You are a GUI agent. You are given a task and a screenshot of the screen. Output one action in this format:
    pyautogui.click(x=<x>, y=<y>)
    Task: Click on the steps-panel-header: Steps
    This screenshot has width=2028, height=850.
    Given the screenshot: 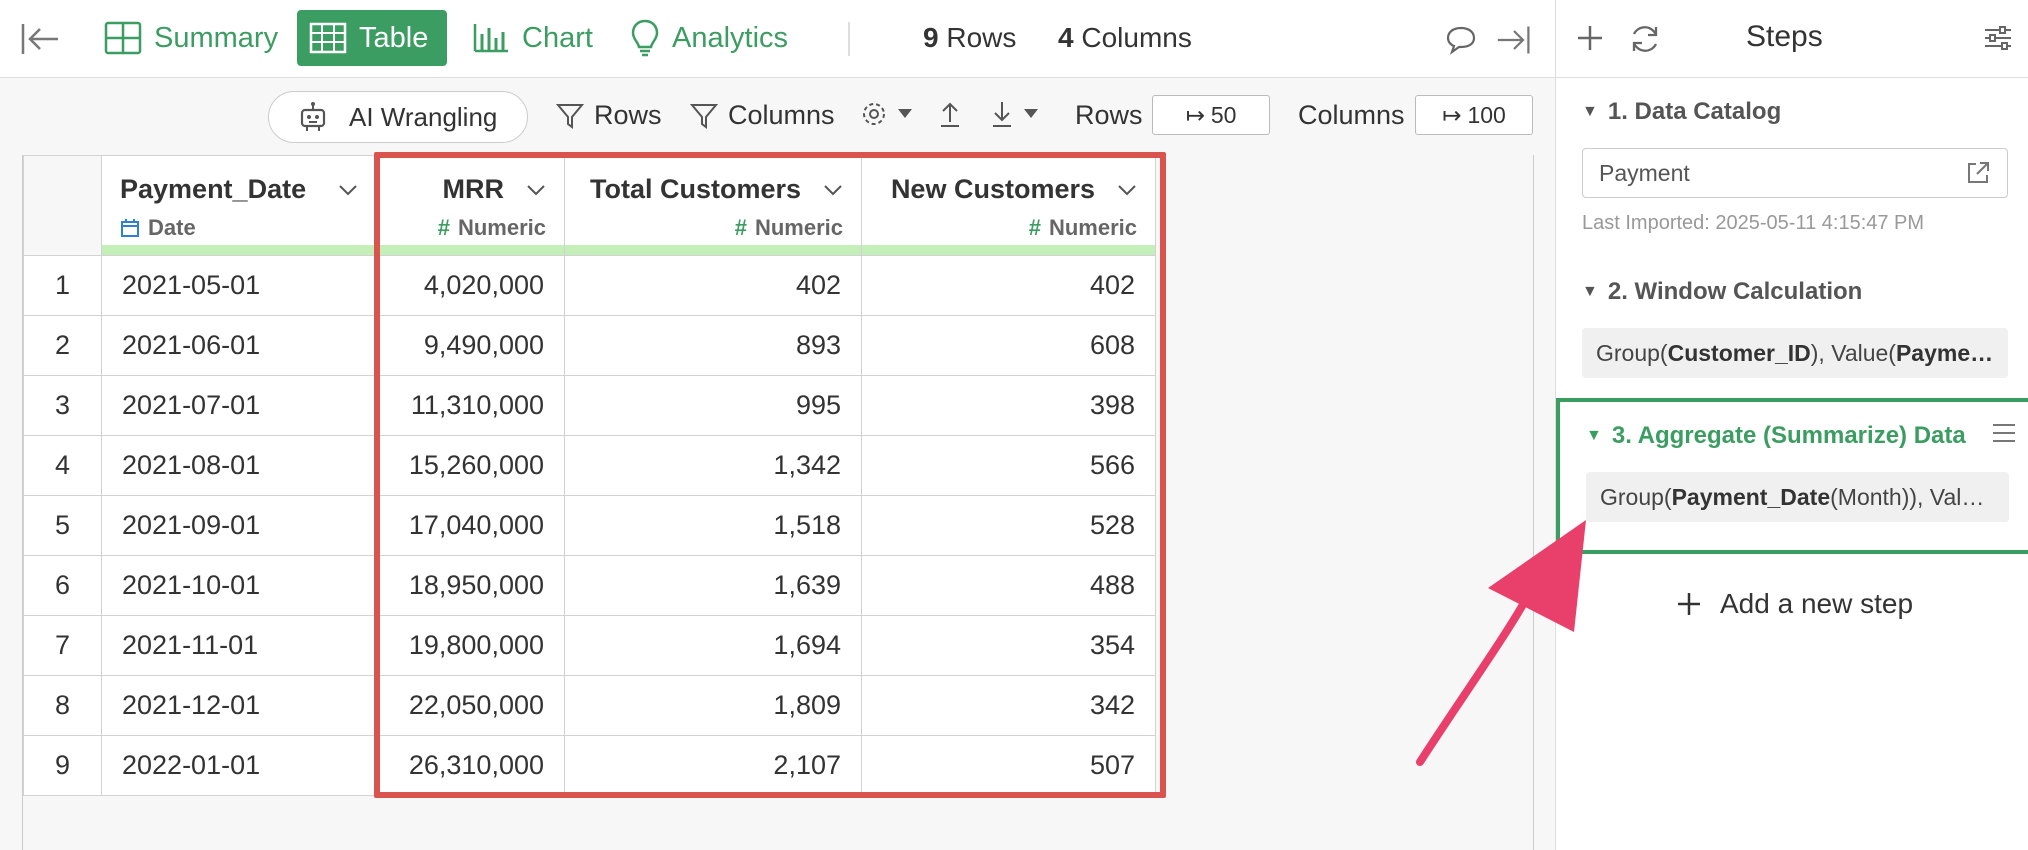 What is the action you would take?
    pyautogui.click(x=1792, y=39)
    